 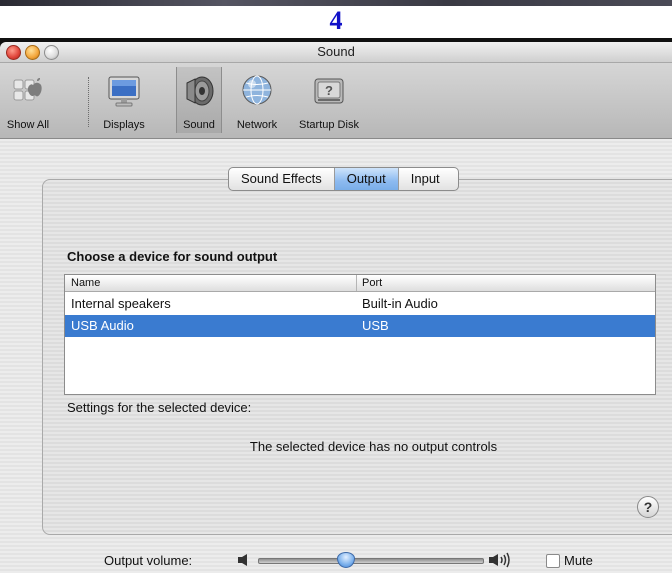 I want to click on minimize-button, so click(x=32, y=52).